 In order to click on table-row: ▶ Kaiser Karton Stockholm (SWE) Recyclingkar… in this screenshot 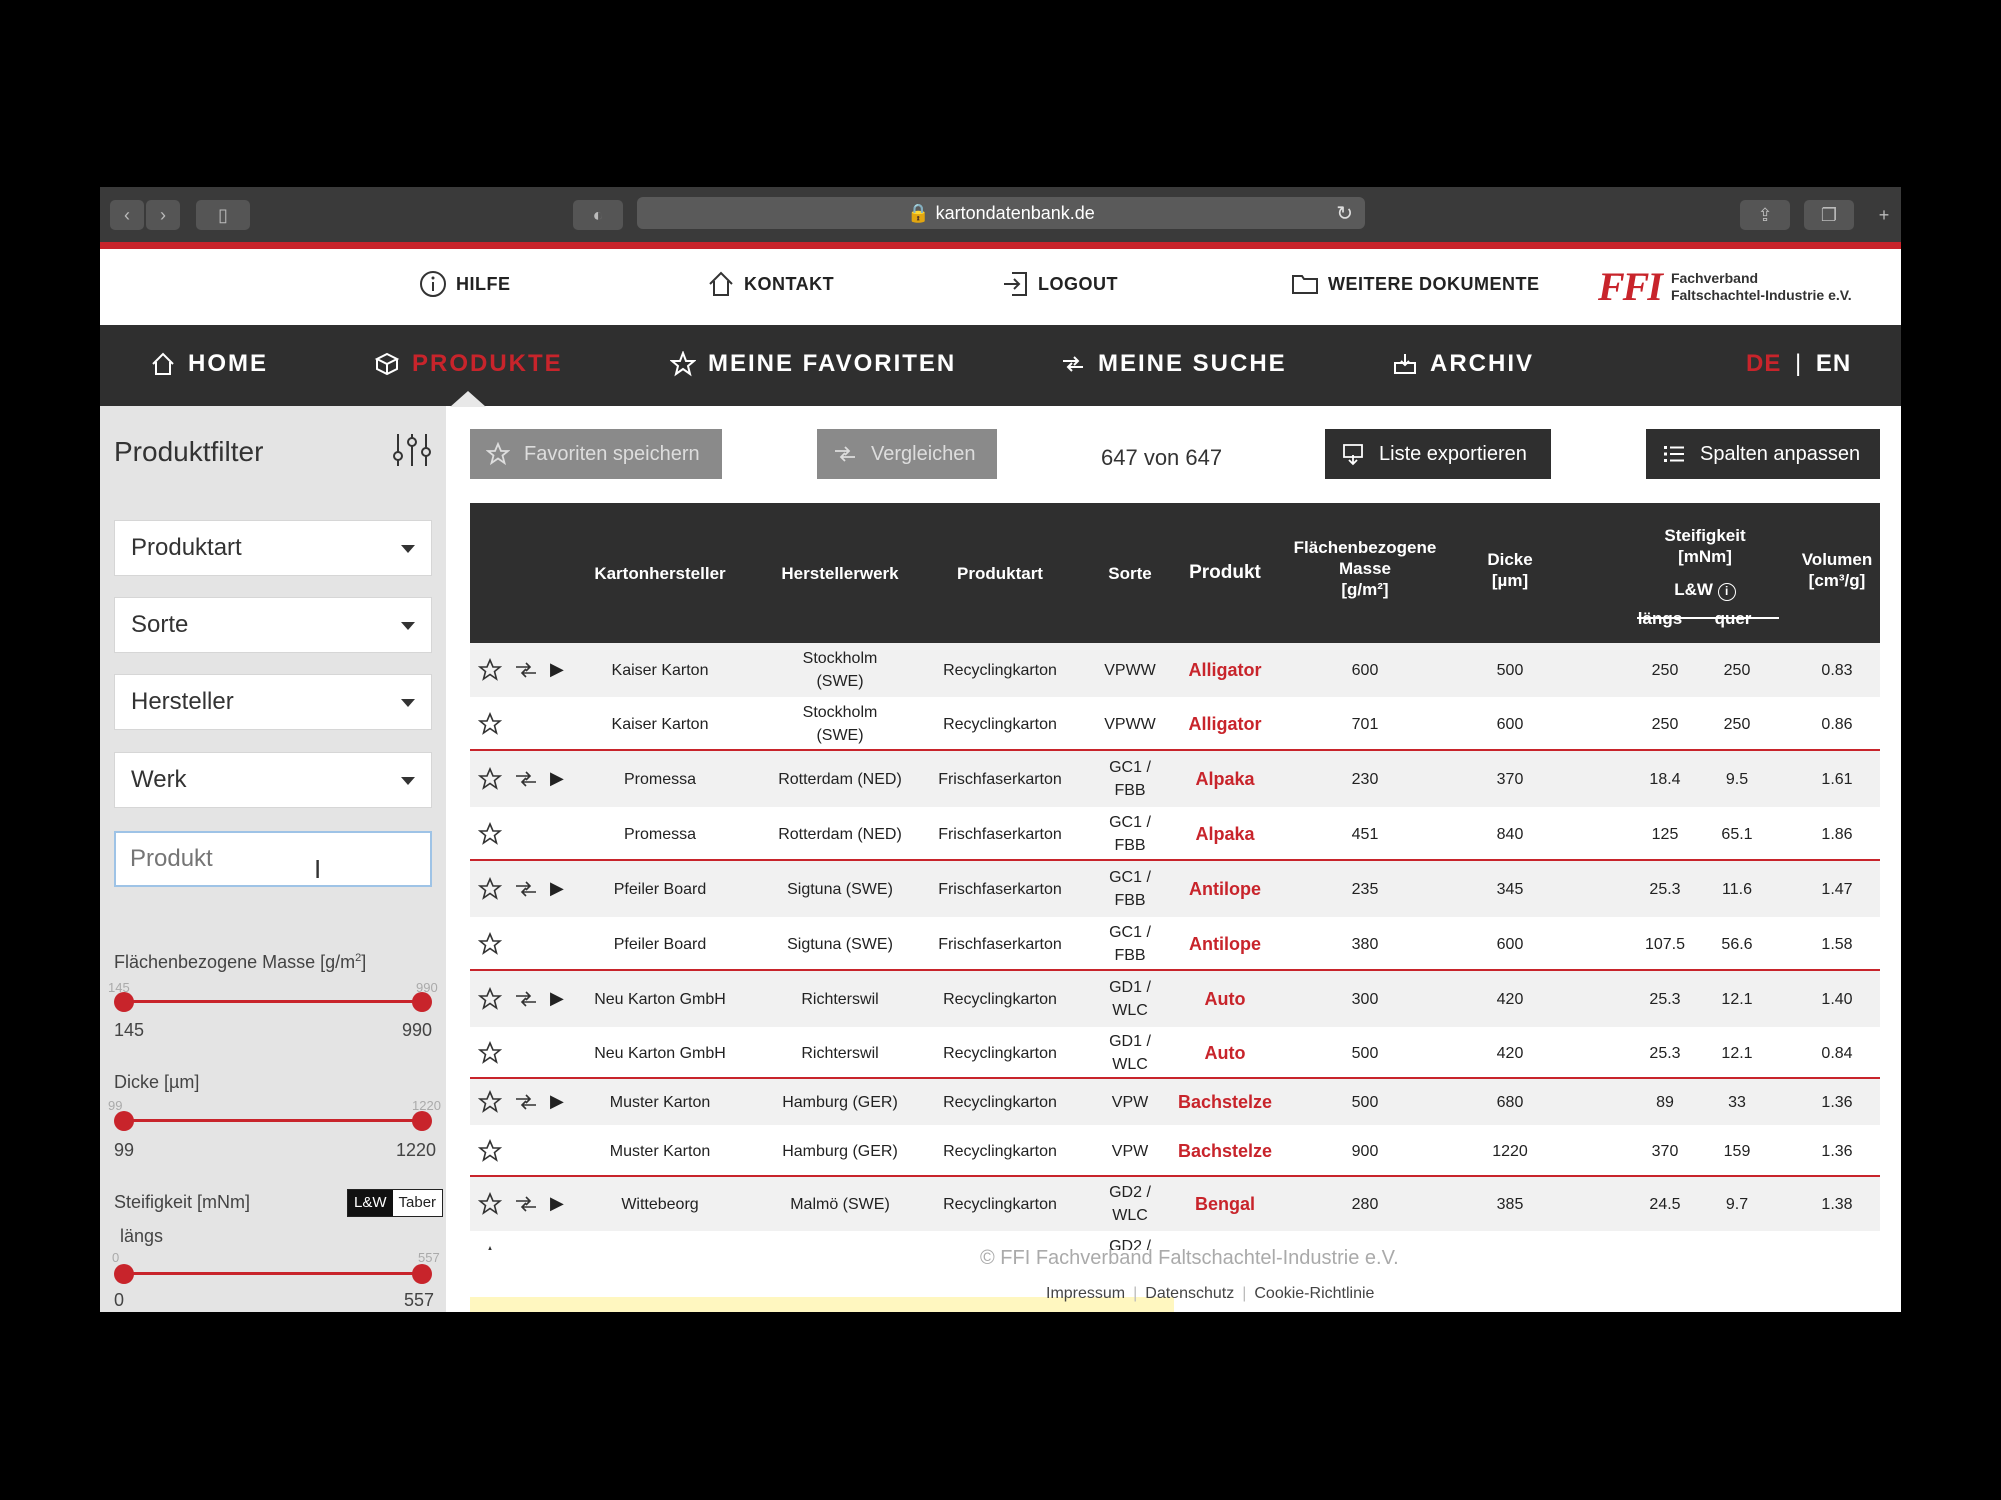, I will do `click(1175, 670)`.